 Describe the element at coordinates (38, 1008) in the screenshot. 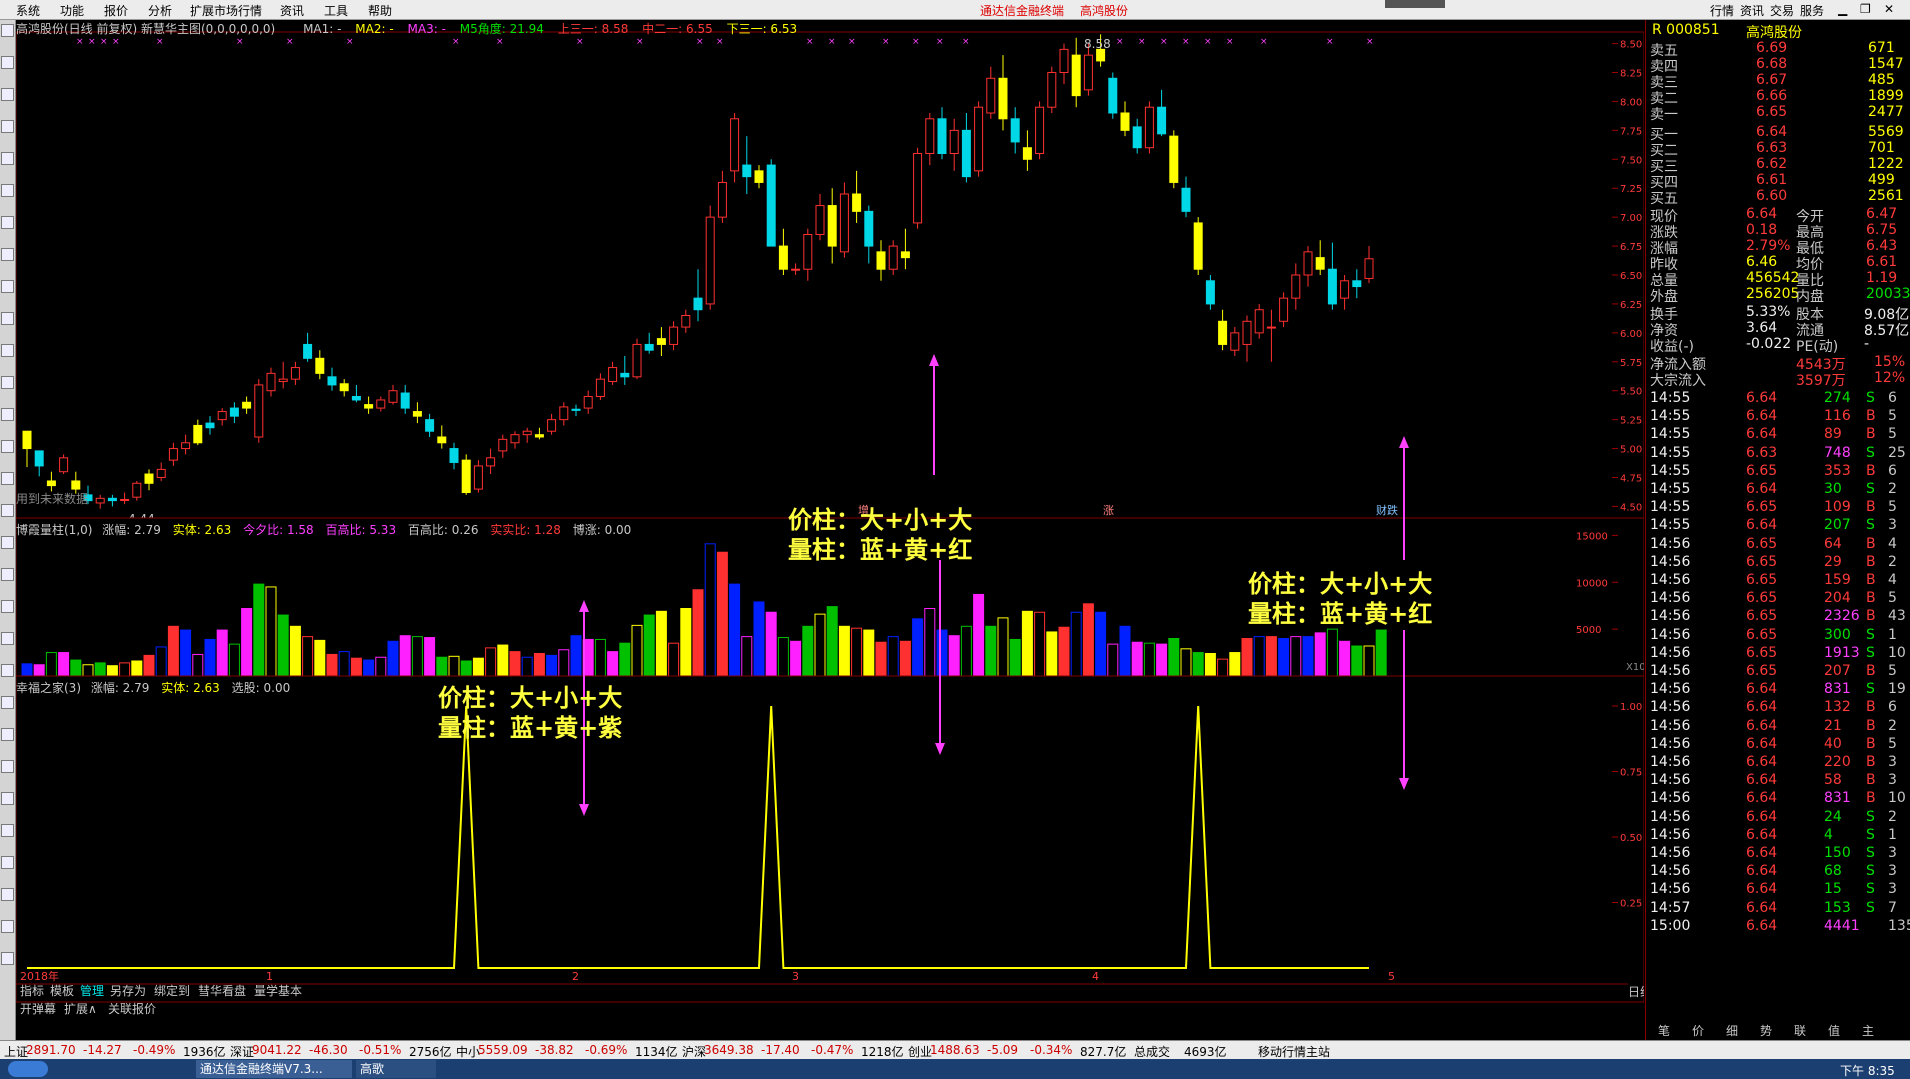

I see `danmaku-button: 开弹幕` at that location.